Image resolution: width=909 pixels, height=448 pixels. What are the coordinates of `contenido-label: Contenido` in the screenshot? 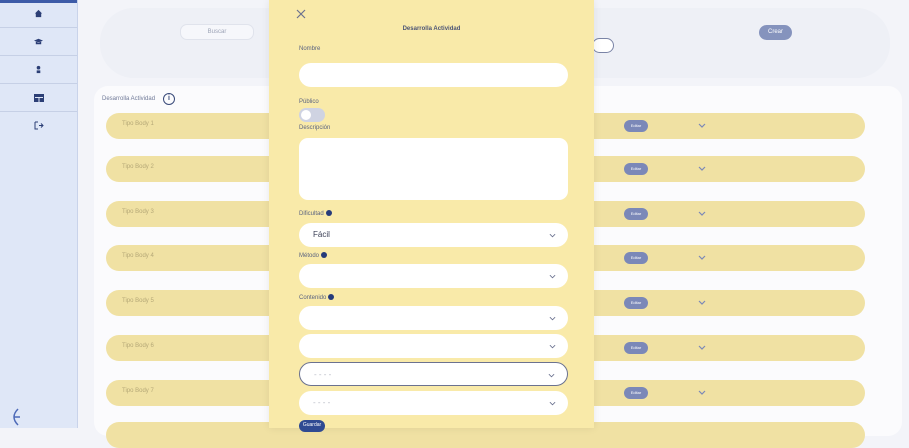 It's located at (317, 297).